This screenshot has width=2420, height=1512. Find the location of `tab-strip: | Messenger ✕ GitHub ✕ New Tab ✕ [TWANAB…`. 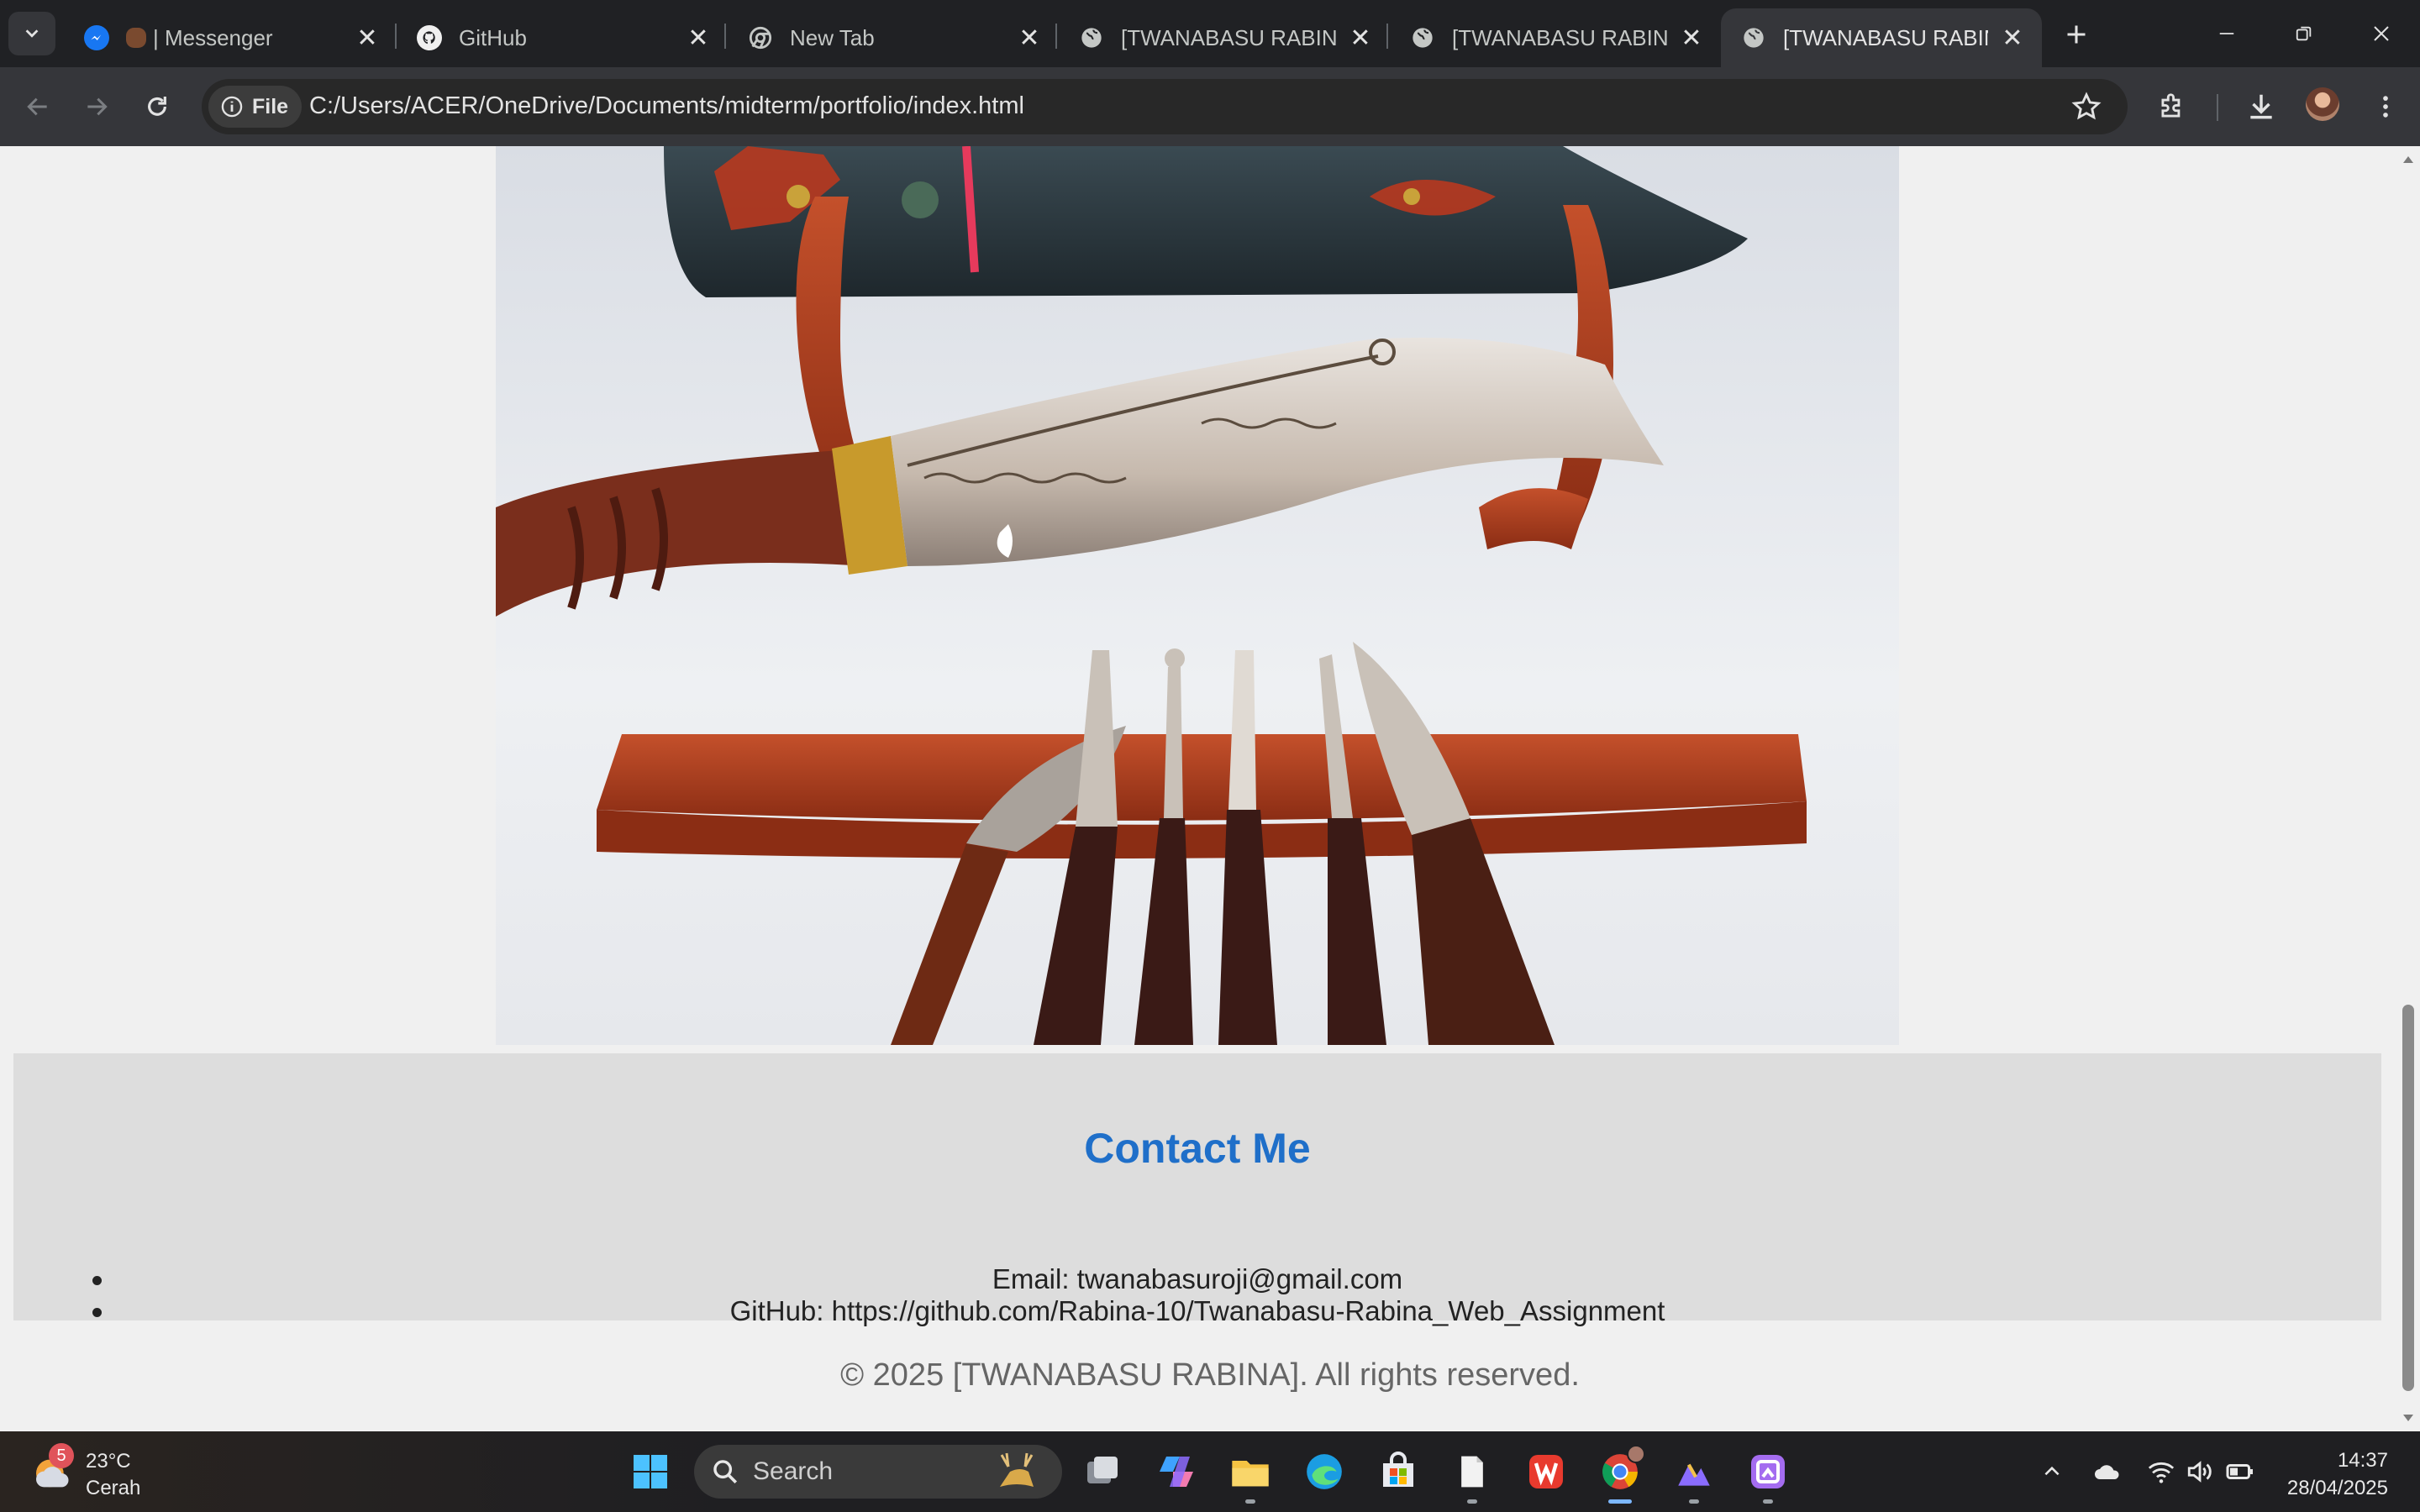

tab-strip: | Messenger ✕ GitHub ✕ New Tab ✕ [TWANAB… is located at coordinates (1210, 33).